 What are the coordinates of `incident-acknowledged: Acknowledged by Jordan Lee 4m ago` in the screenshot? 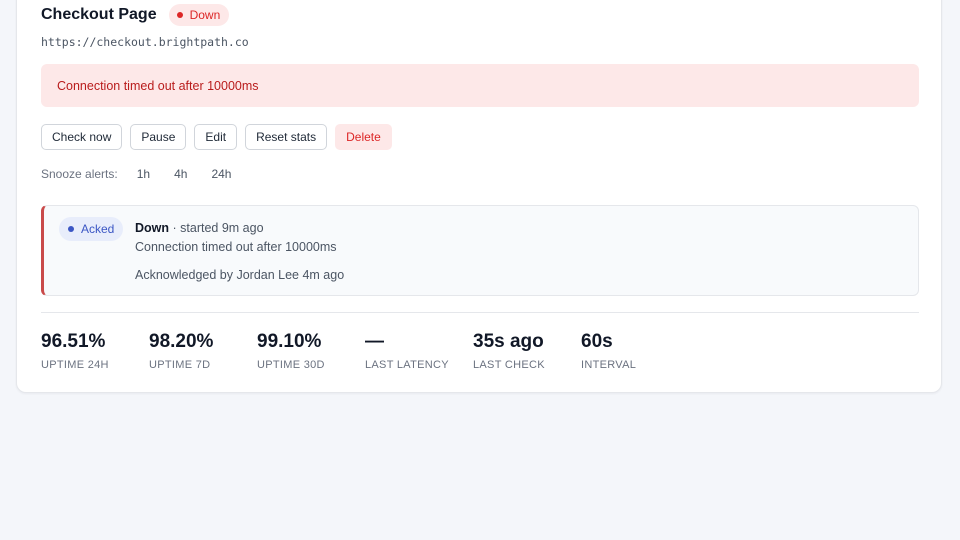 It's located at (240, 275).